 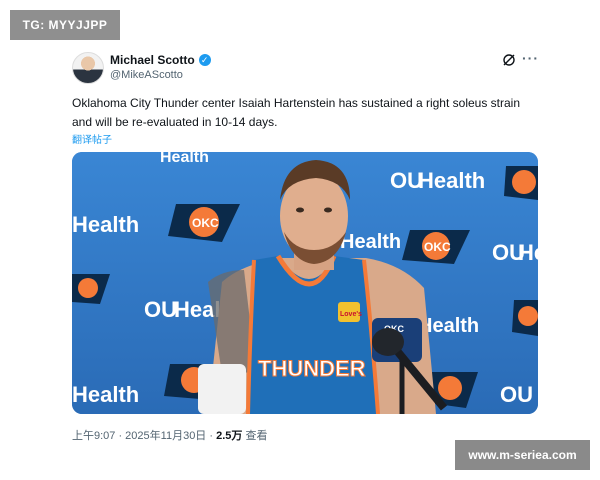 What do you see at coordinates (92, 138) in the screenshot?
I see `translate-post-link: 翻译帖子` at bounding box center [92, 138].